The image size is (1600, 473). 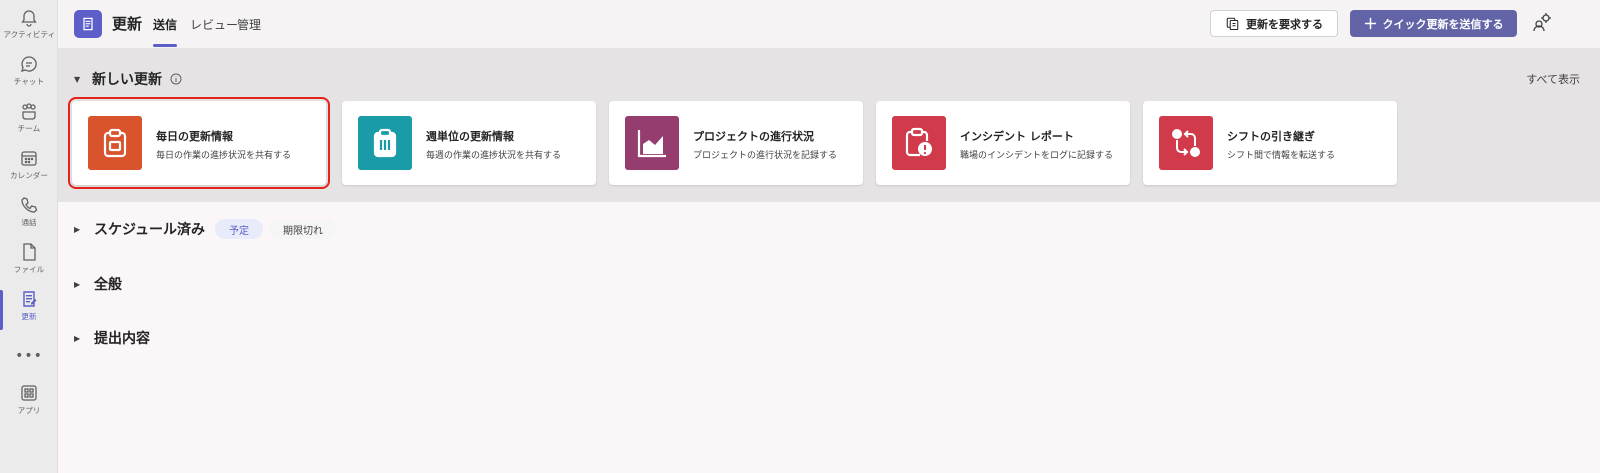 I want to click on request-icon, so click(x=1232, y=24).